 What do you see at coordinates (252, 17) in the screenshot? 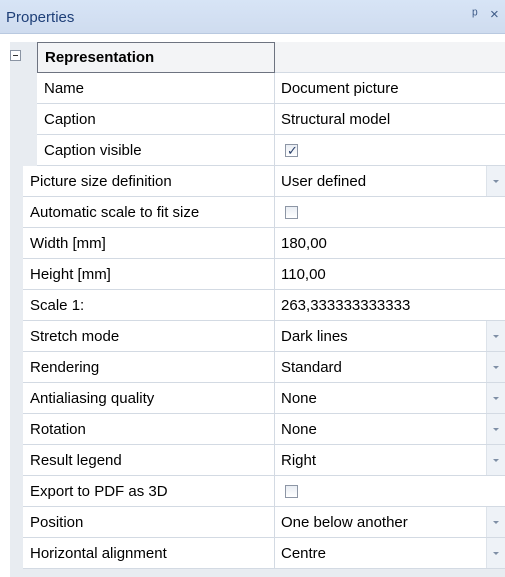
I see `properties-titlebar: Properties ᵖ ×` at bounding box center [252, 17].